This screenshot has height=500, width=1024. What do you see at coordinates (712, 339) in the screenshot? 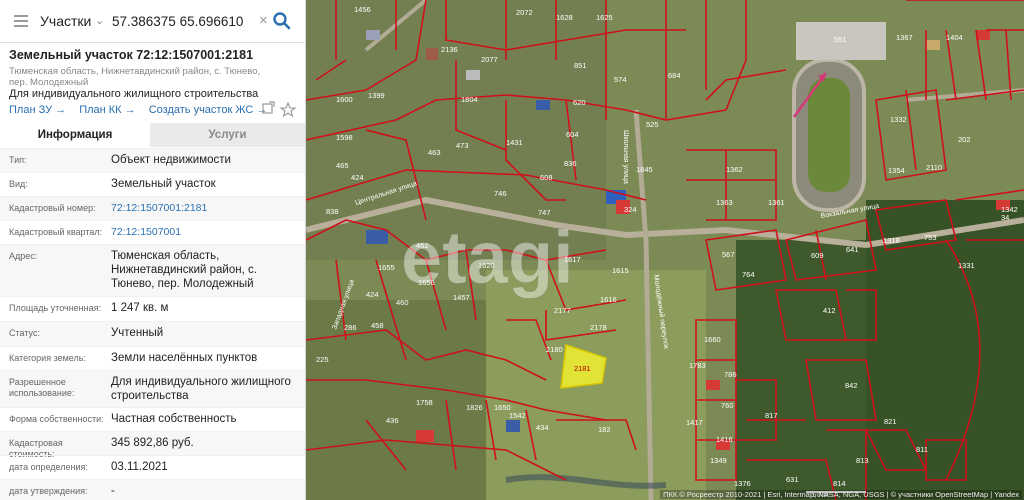
I see `parcel-number-label: 1660` at bounding box center [712, 339].